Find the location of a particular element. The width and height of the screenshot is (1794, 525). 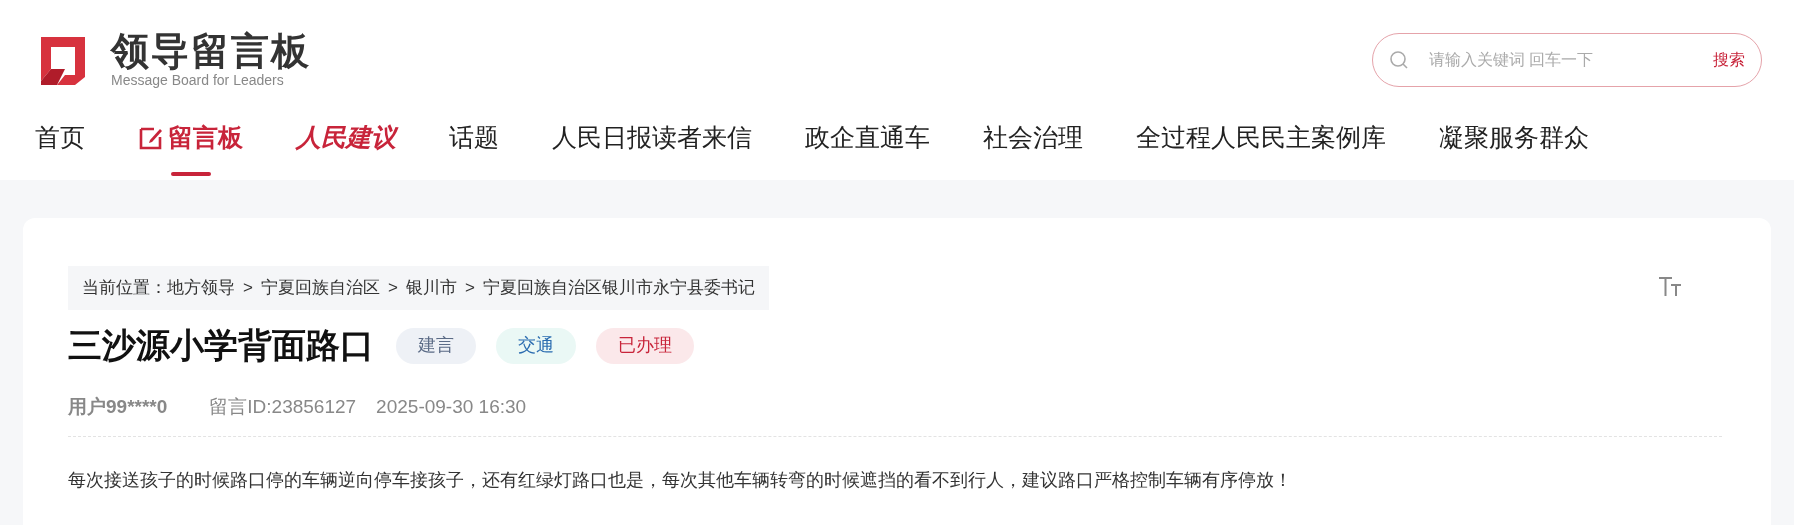

message-id: 留言ID:23856127 is located at coordinates (283, 407).